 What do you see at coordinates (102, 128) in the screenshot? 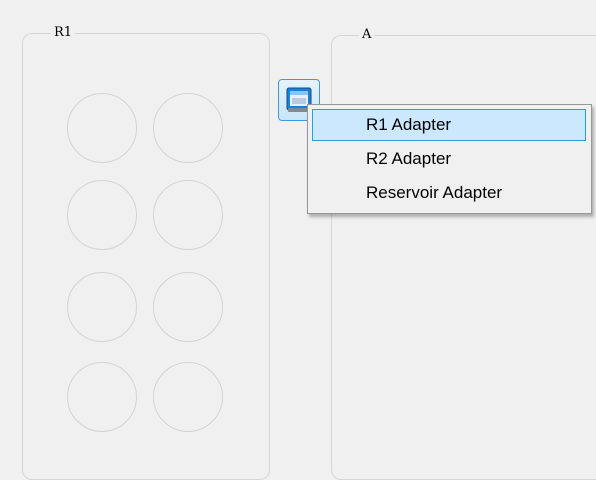
I see `well-r1-c1` at bounding box center [102, 128].